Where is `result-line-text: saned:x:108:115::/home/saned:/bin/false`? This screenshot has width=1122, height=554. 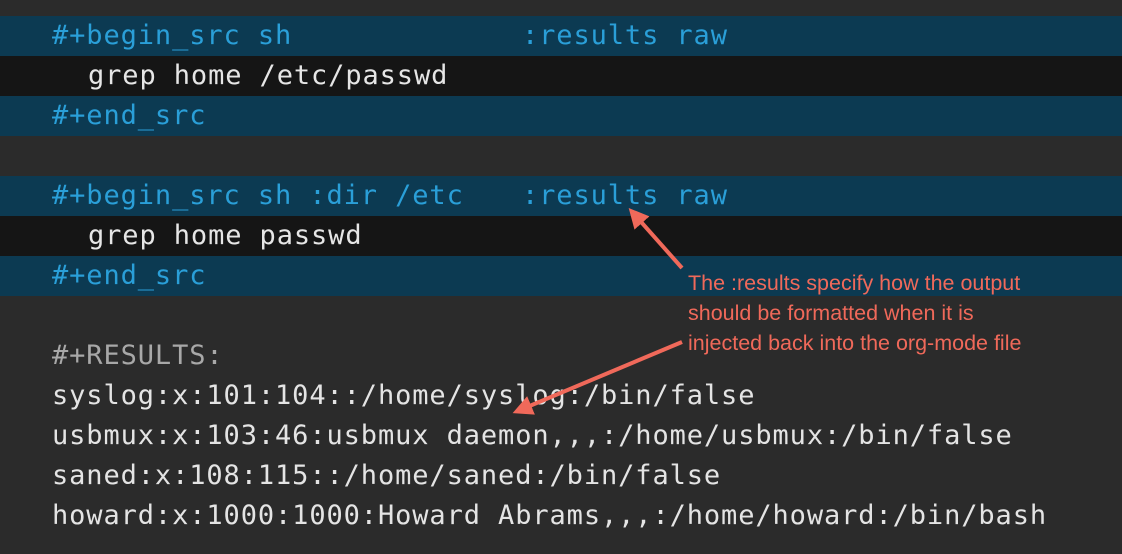
result-line-text: saned:x:108:115::/home/saned:/bin/false is located at coordinates (387, 475).